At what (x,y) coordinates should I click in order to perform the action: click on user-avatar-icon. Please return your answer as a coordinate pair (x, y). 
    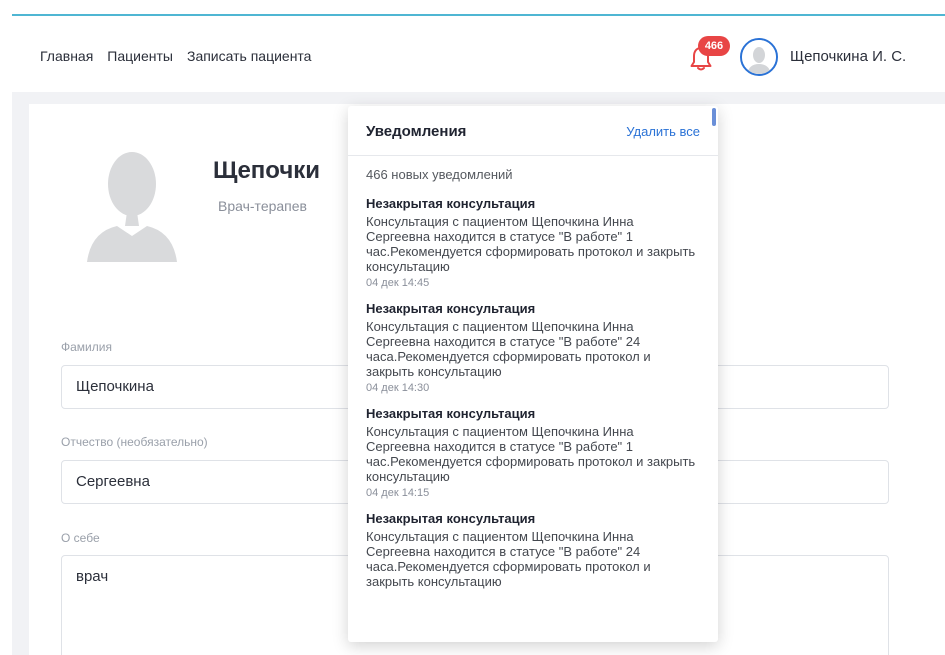
    Looking at the image, I should click on (759, 57).